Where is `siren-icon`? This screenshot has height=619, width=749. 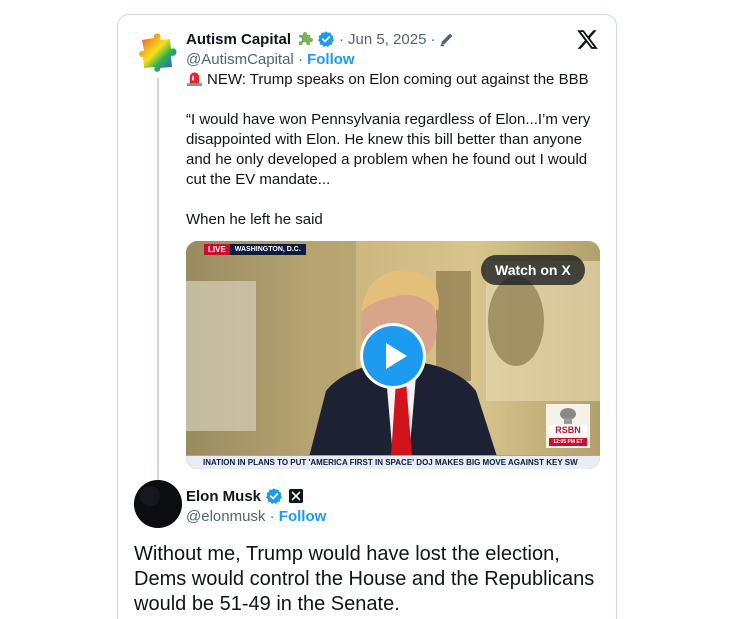
siren-icon is located at coordinates (194, 79).